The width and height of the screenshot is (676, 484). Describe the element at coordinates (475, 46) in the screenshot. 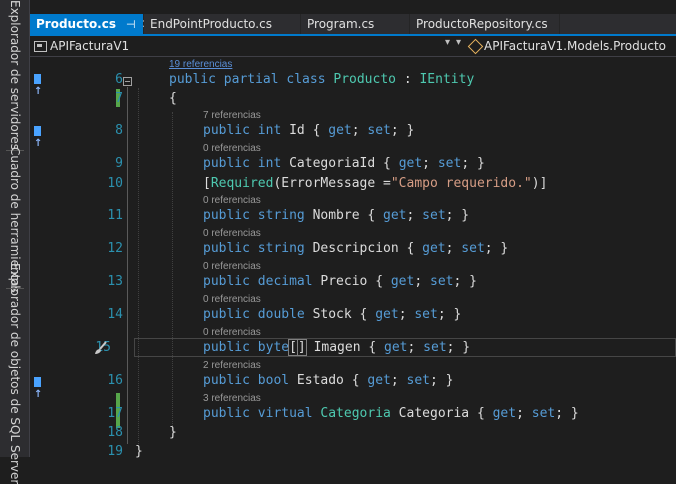

I see `class-icon` at that location.